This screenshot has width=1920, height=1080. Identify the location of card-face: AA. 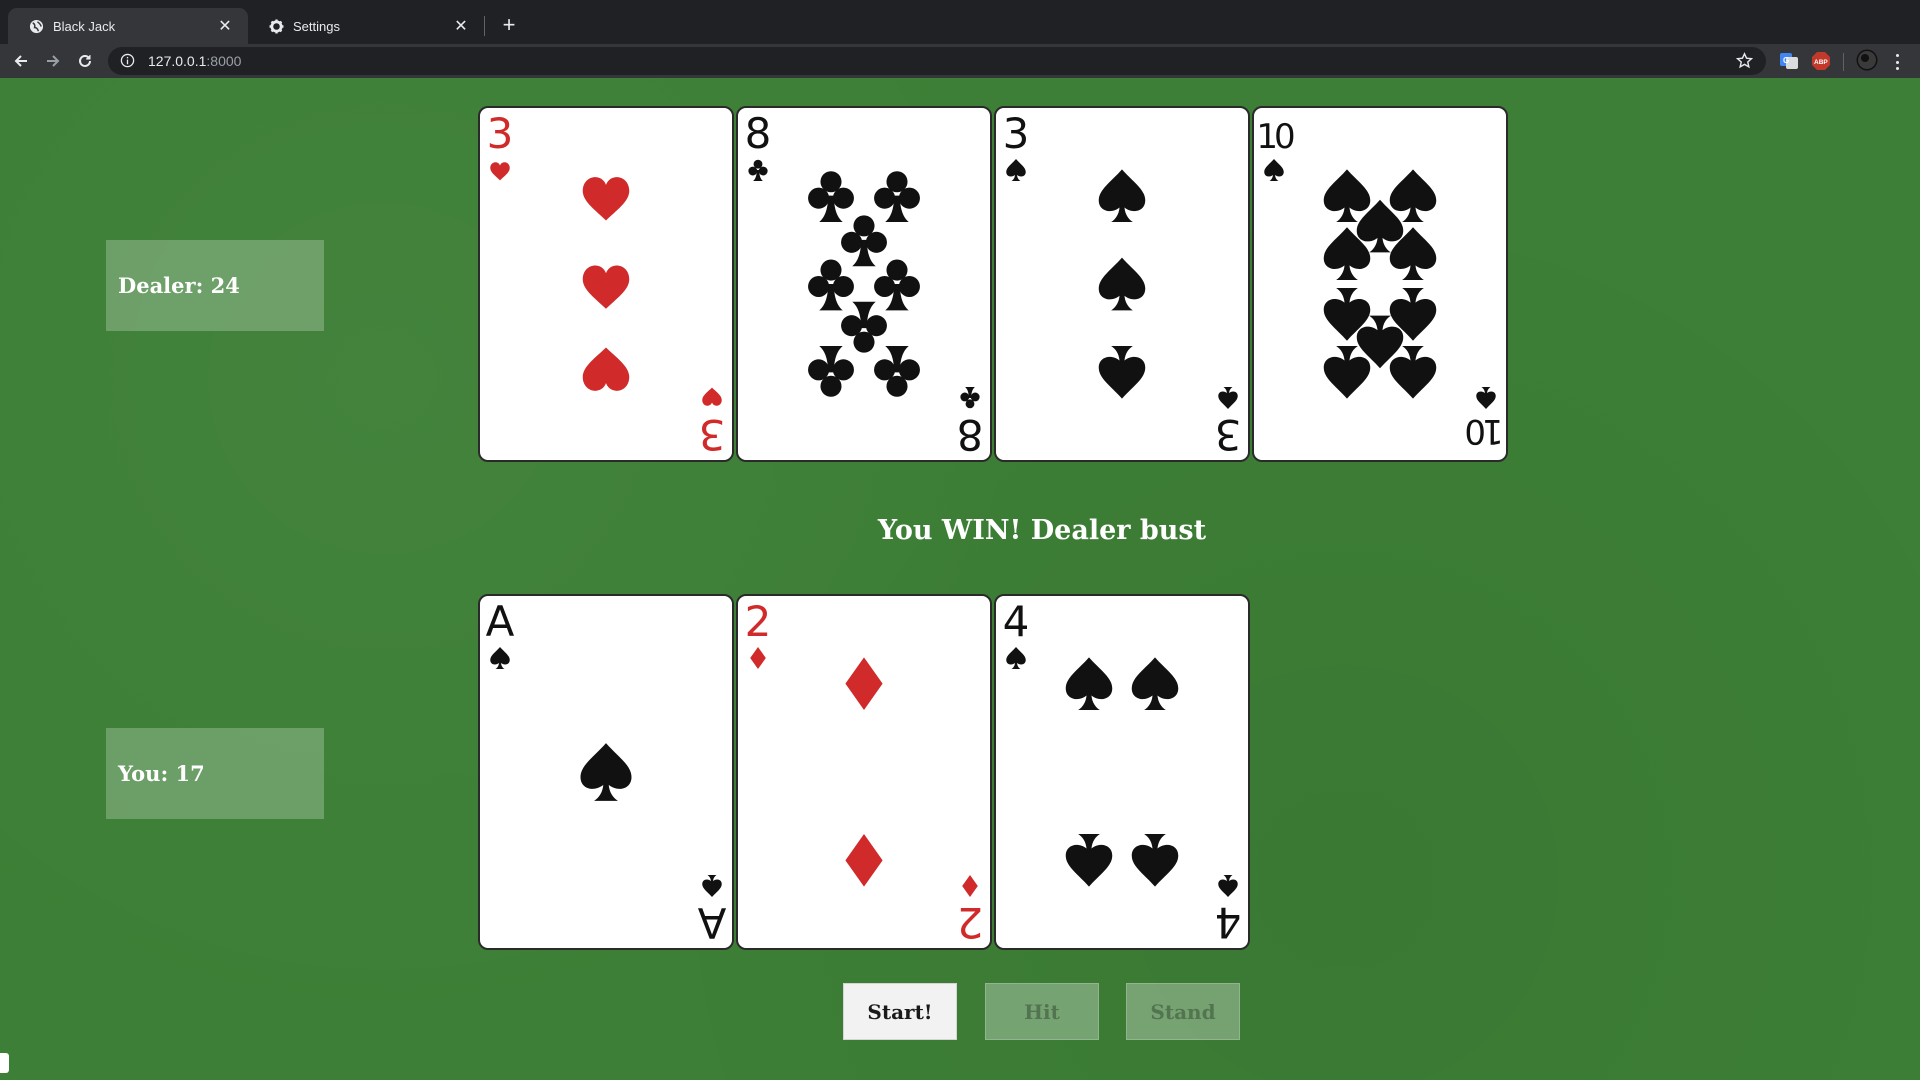
(606, 772).